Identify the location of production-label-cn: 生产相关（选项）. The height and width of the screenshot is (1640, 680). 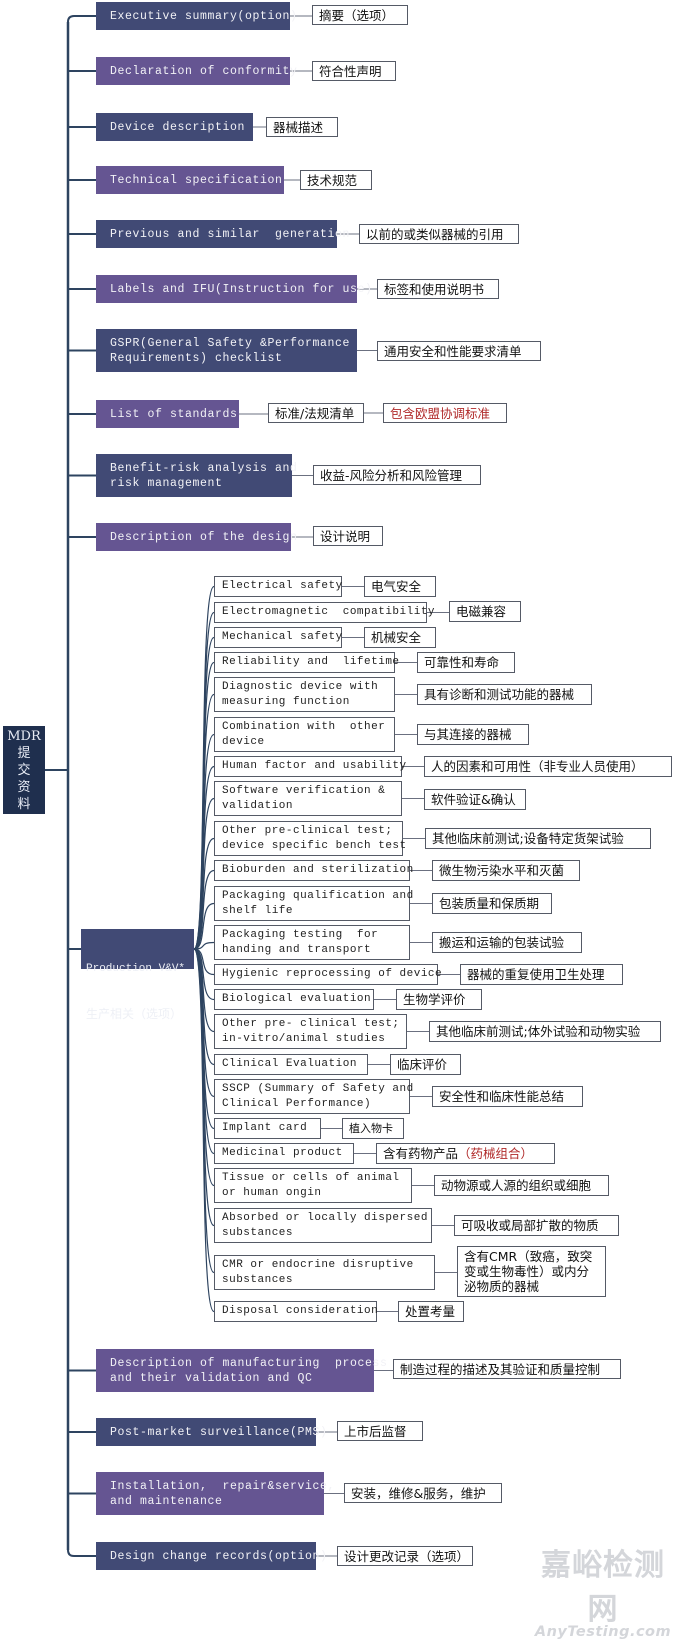
(134, 1014).